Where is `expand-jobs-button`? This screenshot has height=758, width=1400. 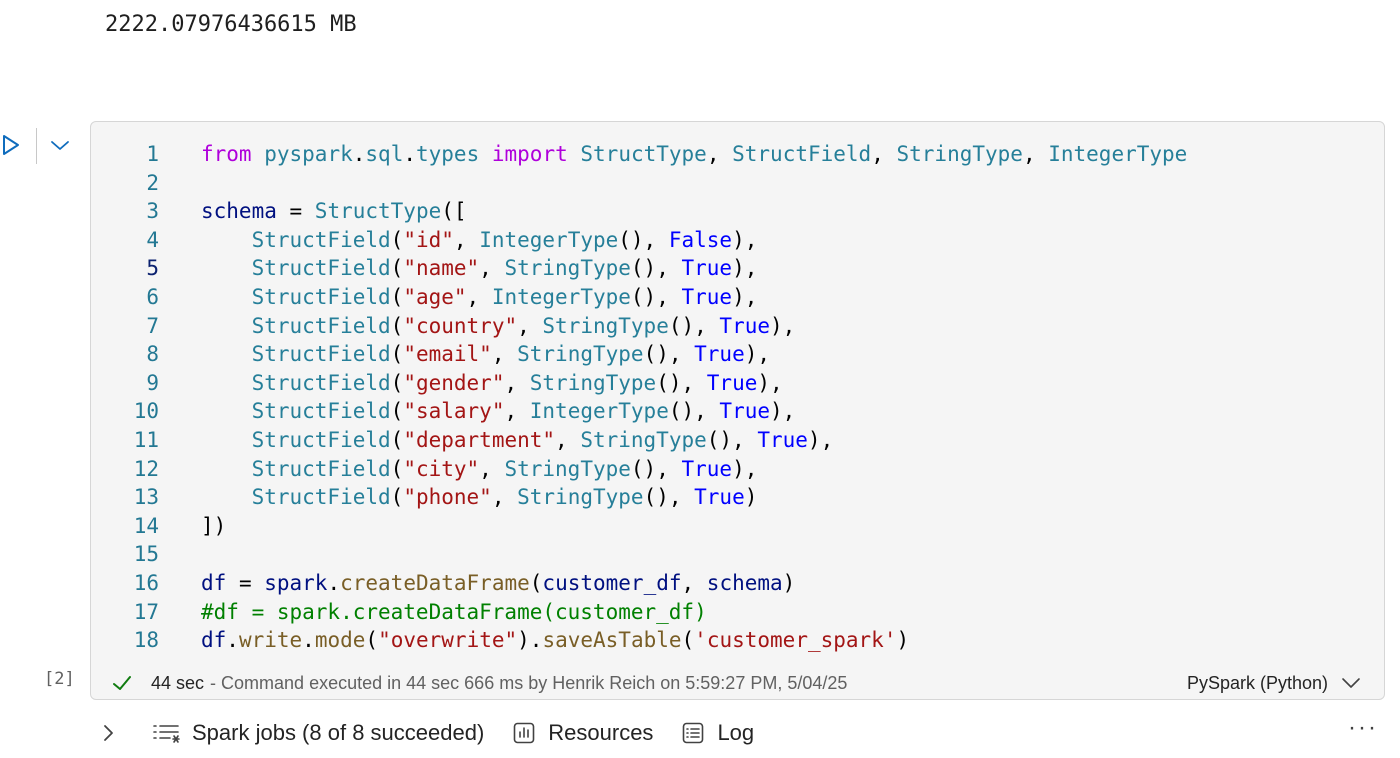
expand-jobs-button is located at coordinates (114, 733).